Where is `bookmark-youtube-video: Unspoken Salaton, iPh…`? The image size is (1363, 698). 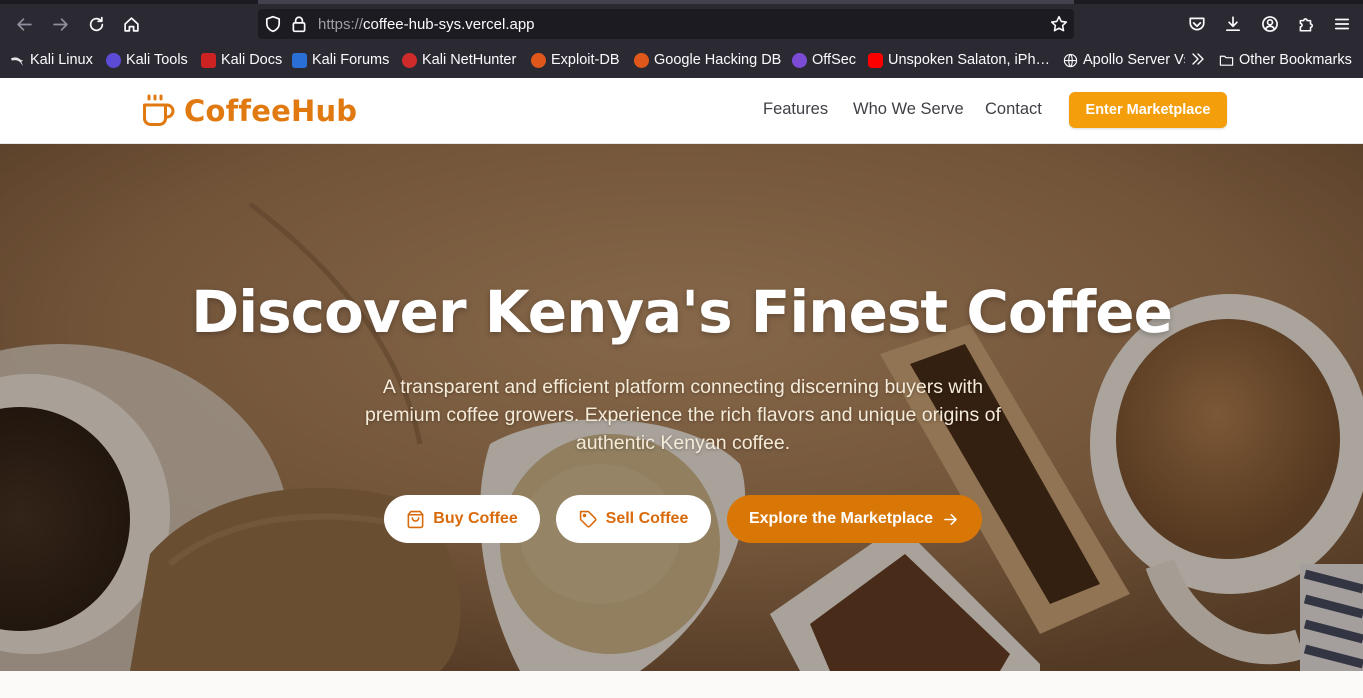 bookmark-youtube-video: Unspoken Salaton, iPh… is located at coordinates (959, 60).